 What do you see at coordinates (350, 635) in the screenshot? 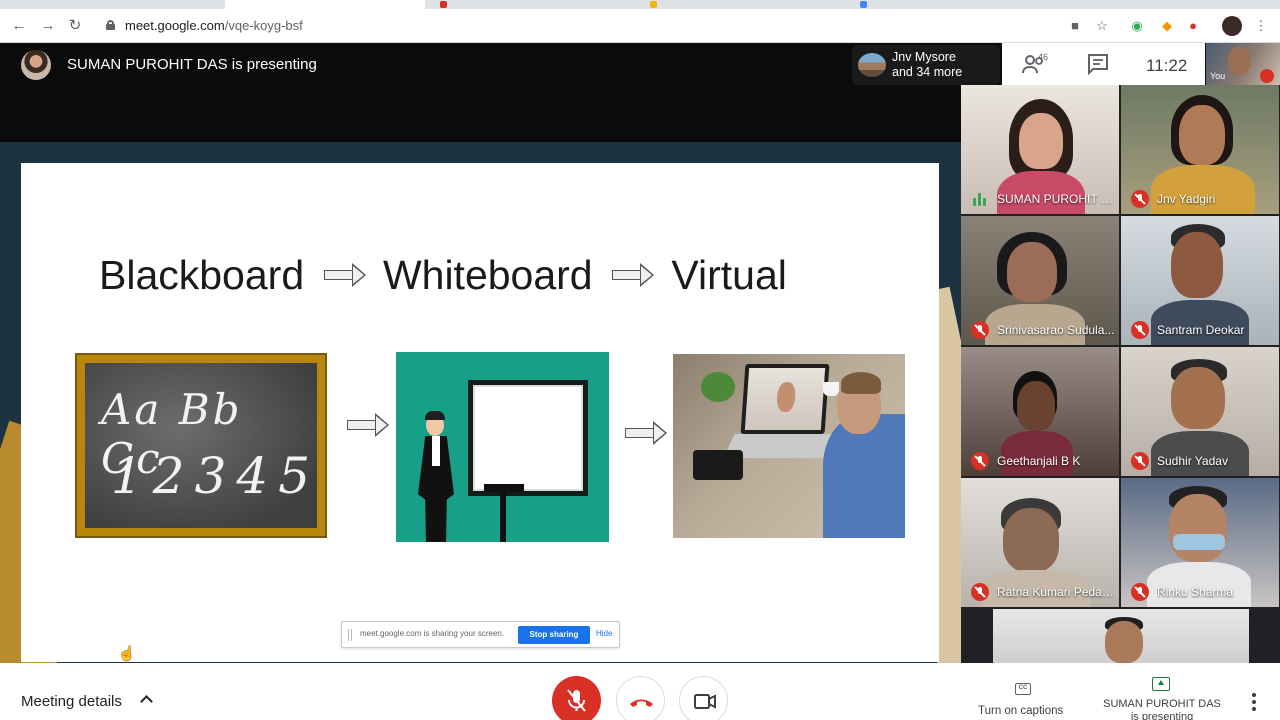
I see `drag-handle-icon` at bounding box center [350, 635].